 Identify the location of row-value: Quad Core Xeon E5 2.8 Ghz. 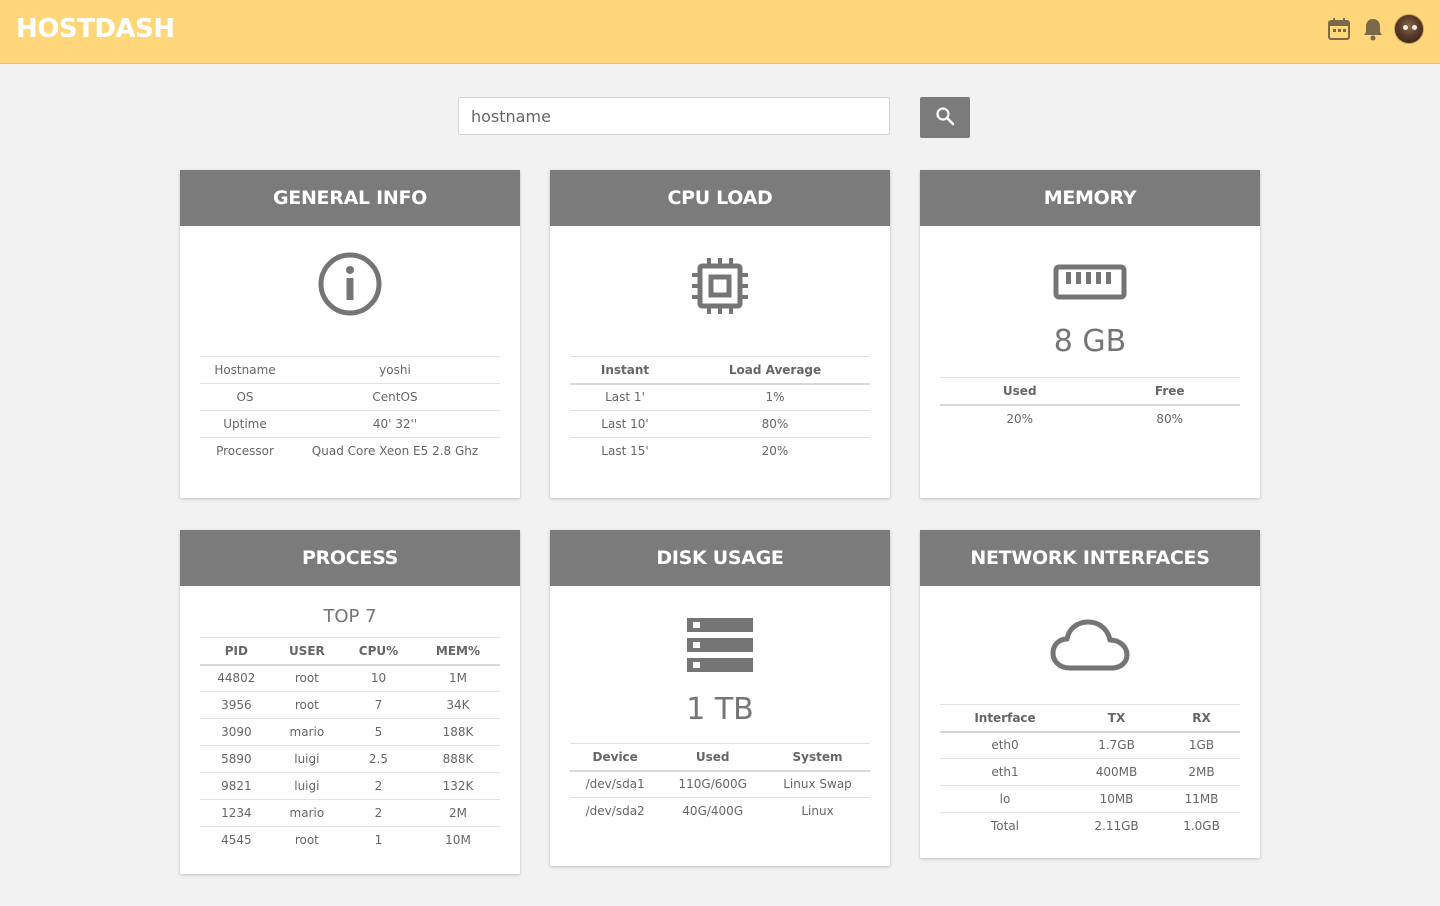
(395, 451).